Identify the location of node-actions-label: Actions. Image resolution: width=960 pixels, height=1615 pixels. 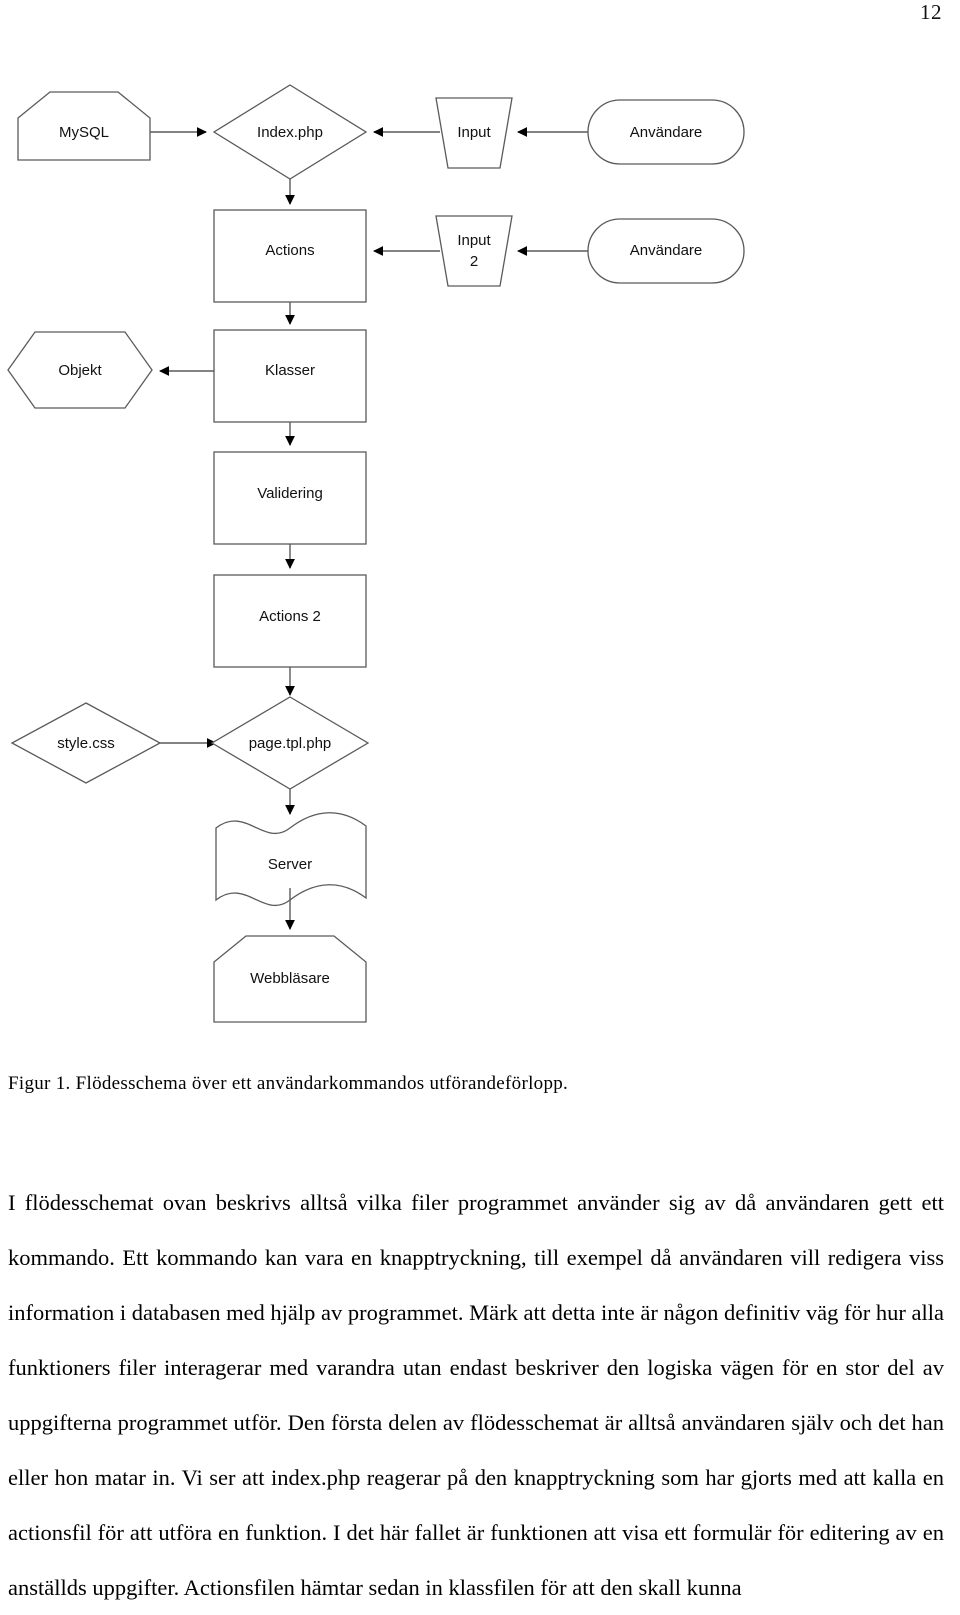
(289, 250).